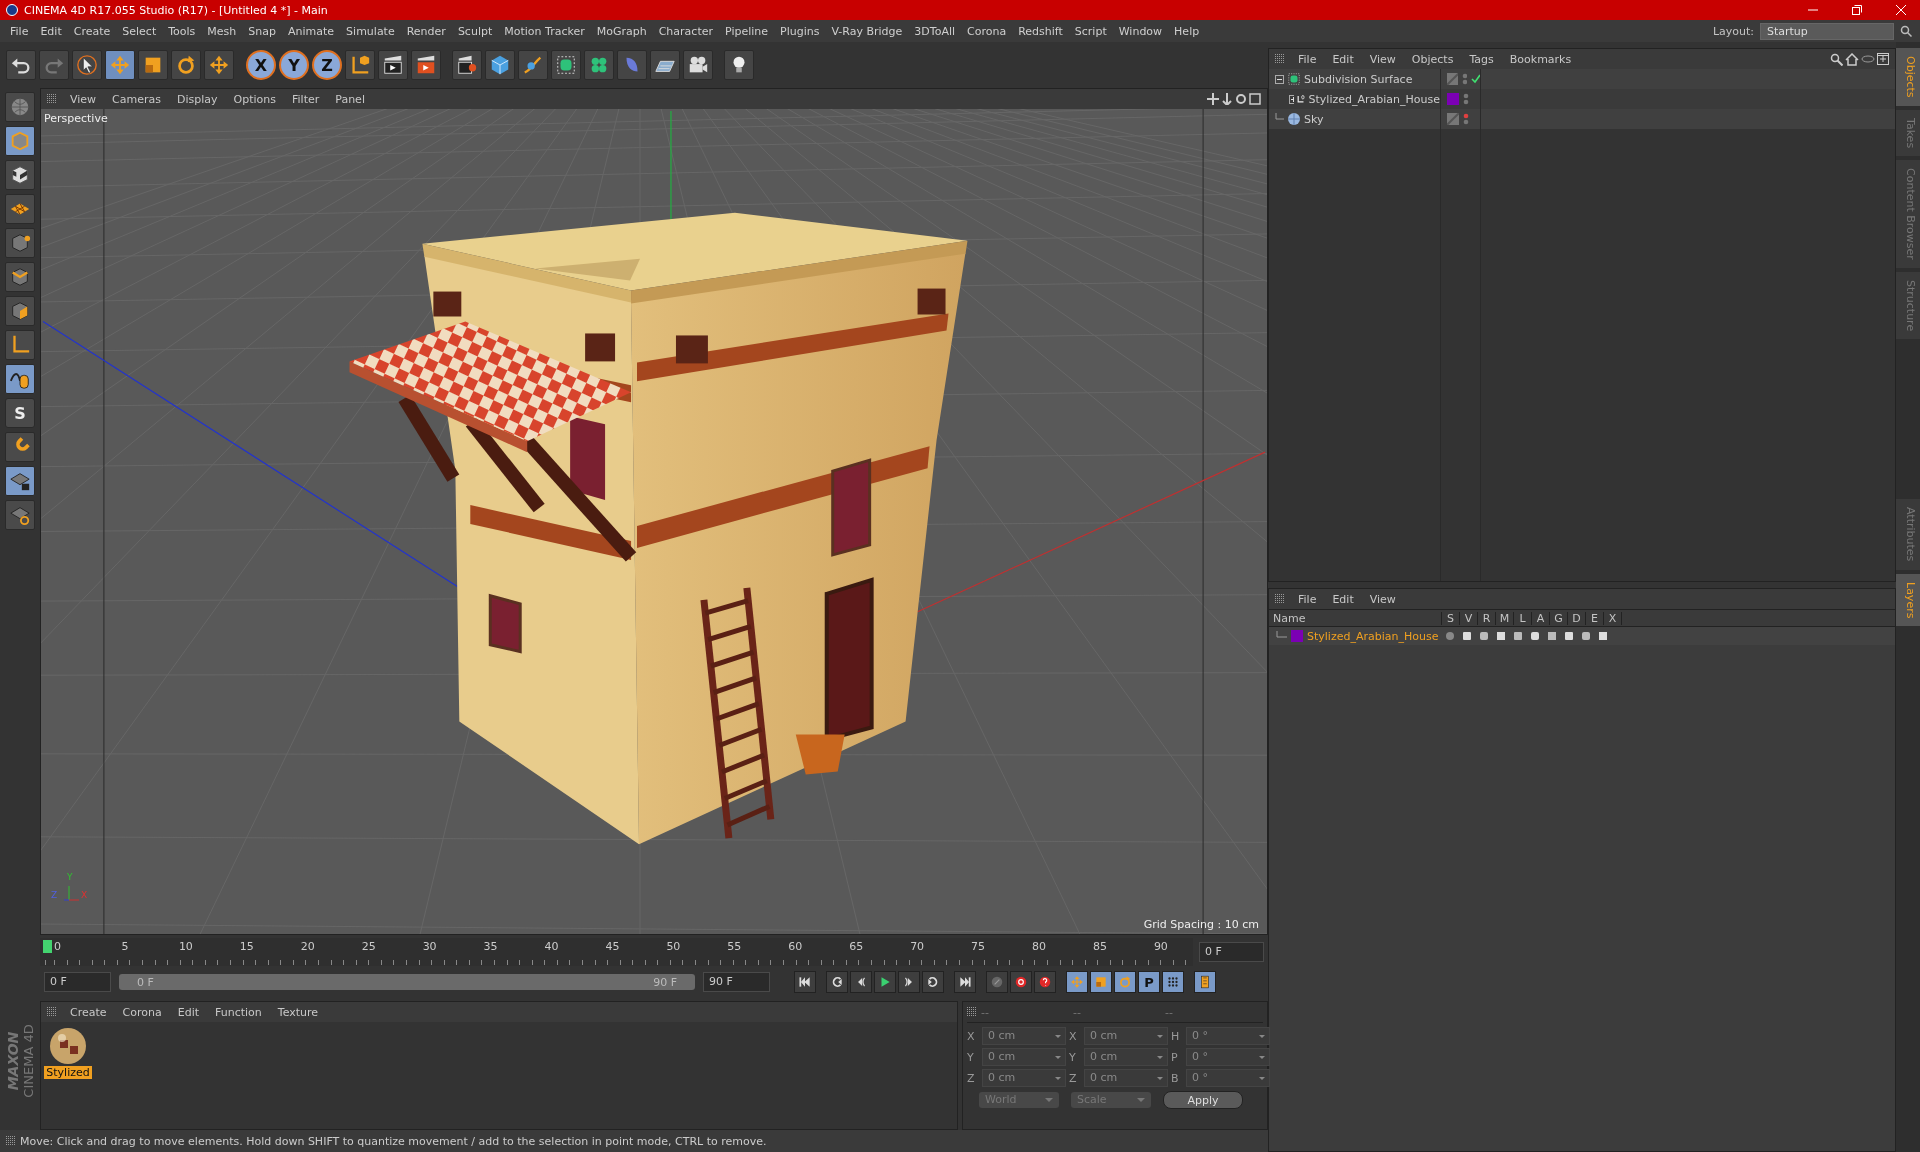 The height and width of the screenshot is (1152, 1920). Describe the element at coordinates (1908, 77) in the screenshot. I see `side-tab: Objects` at that location.